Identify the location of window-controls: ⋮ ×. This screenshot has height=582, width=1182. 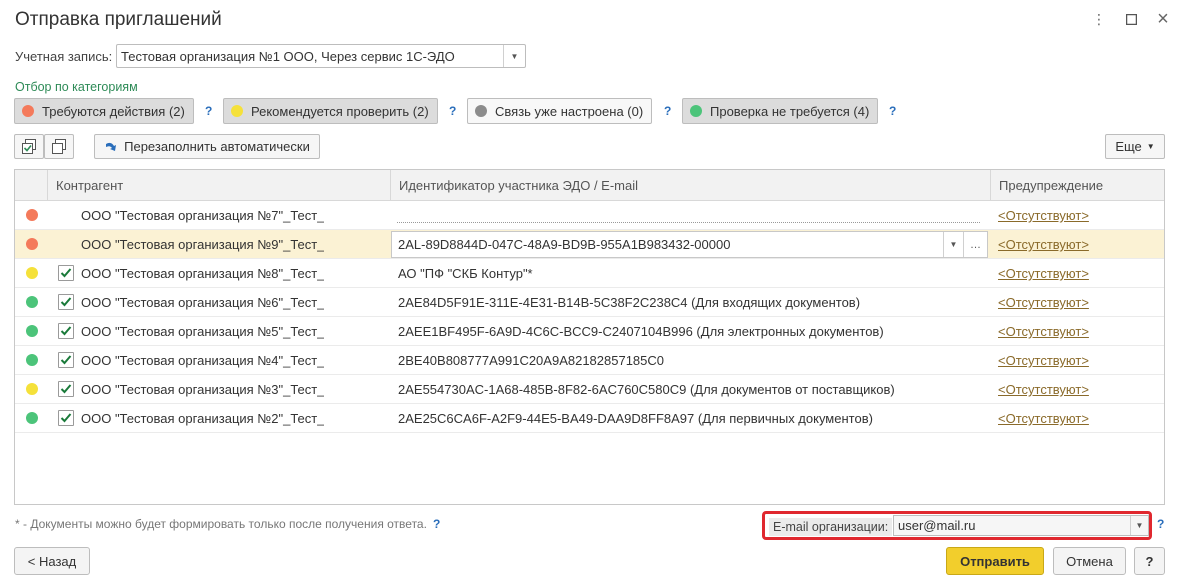
(1131, 19).